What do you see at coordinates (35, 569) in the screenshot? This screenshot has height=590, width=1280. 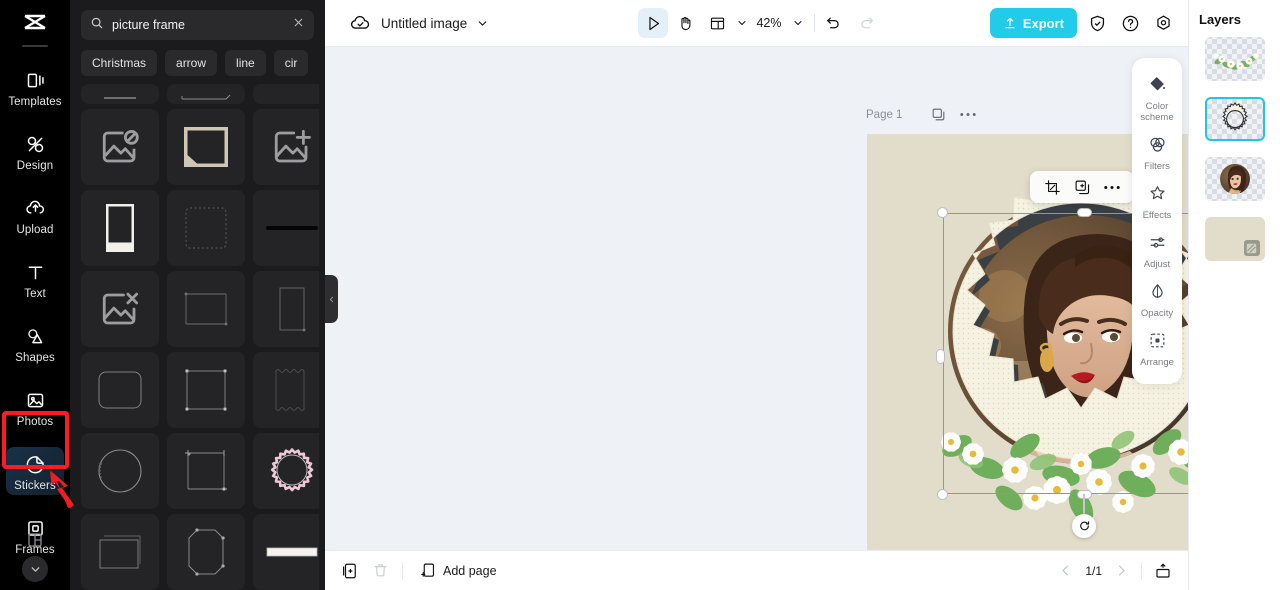 I see `sidebar-expand-button` at bounding box center [35, 569].